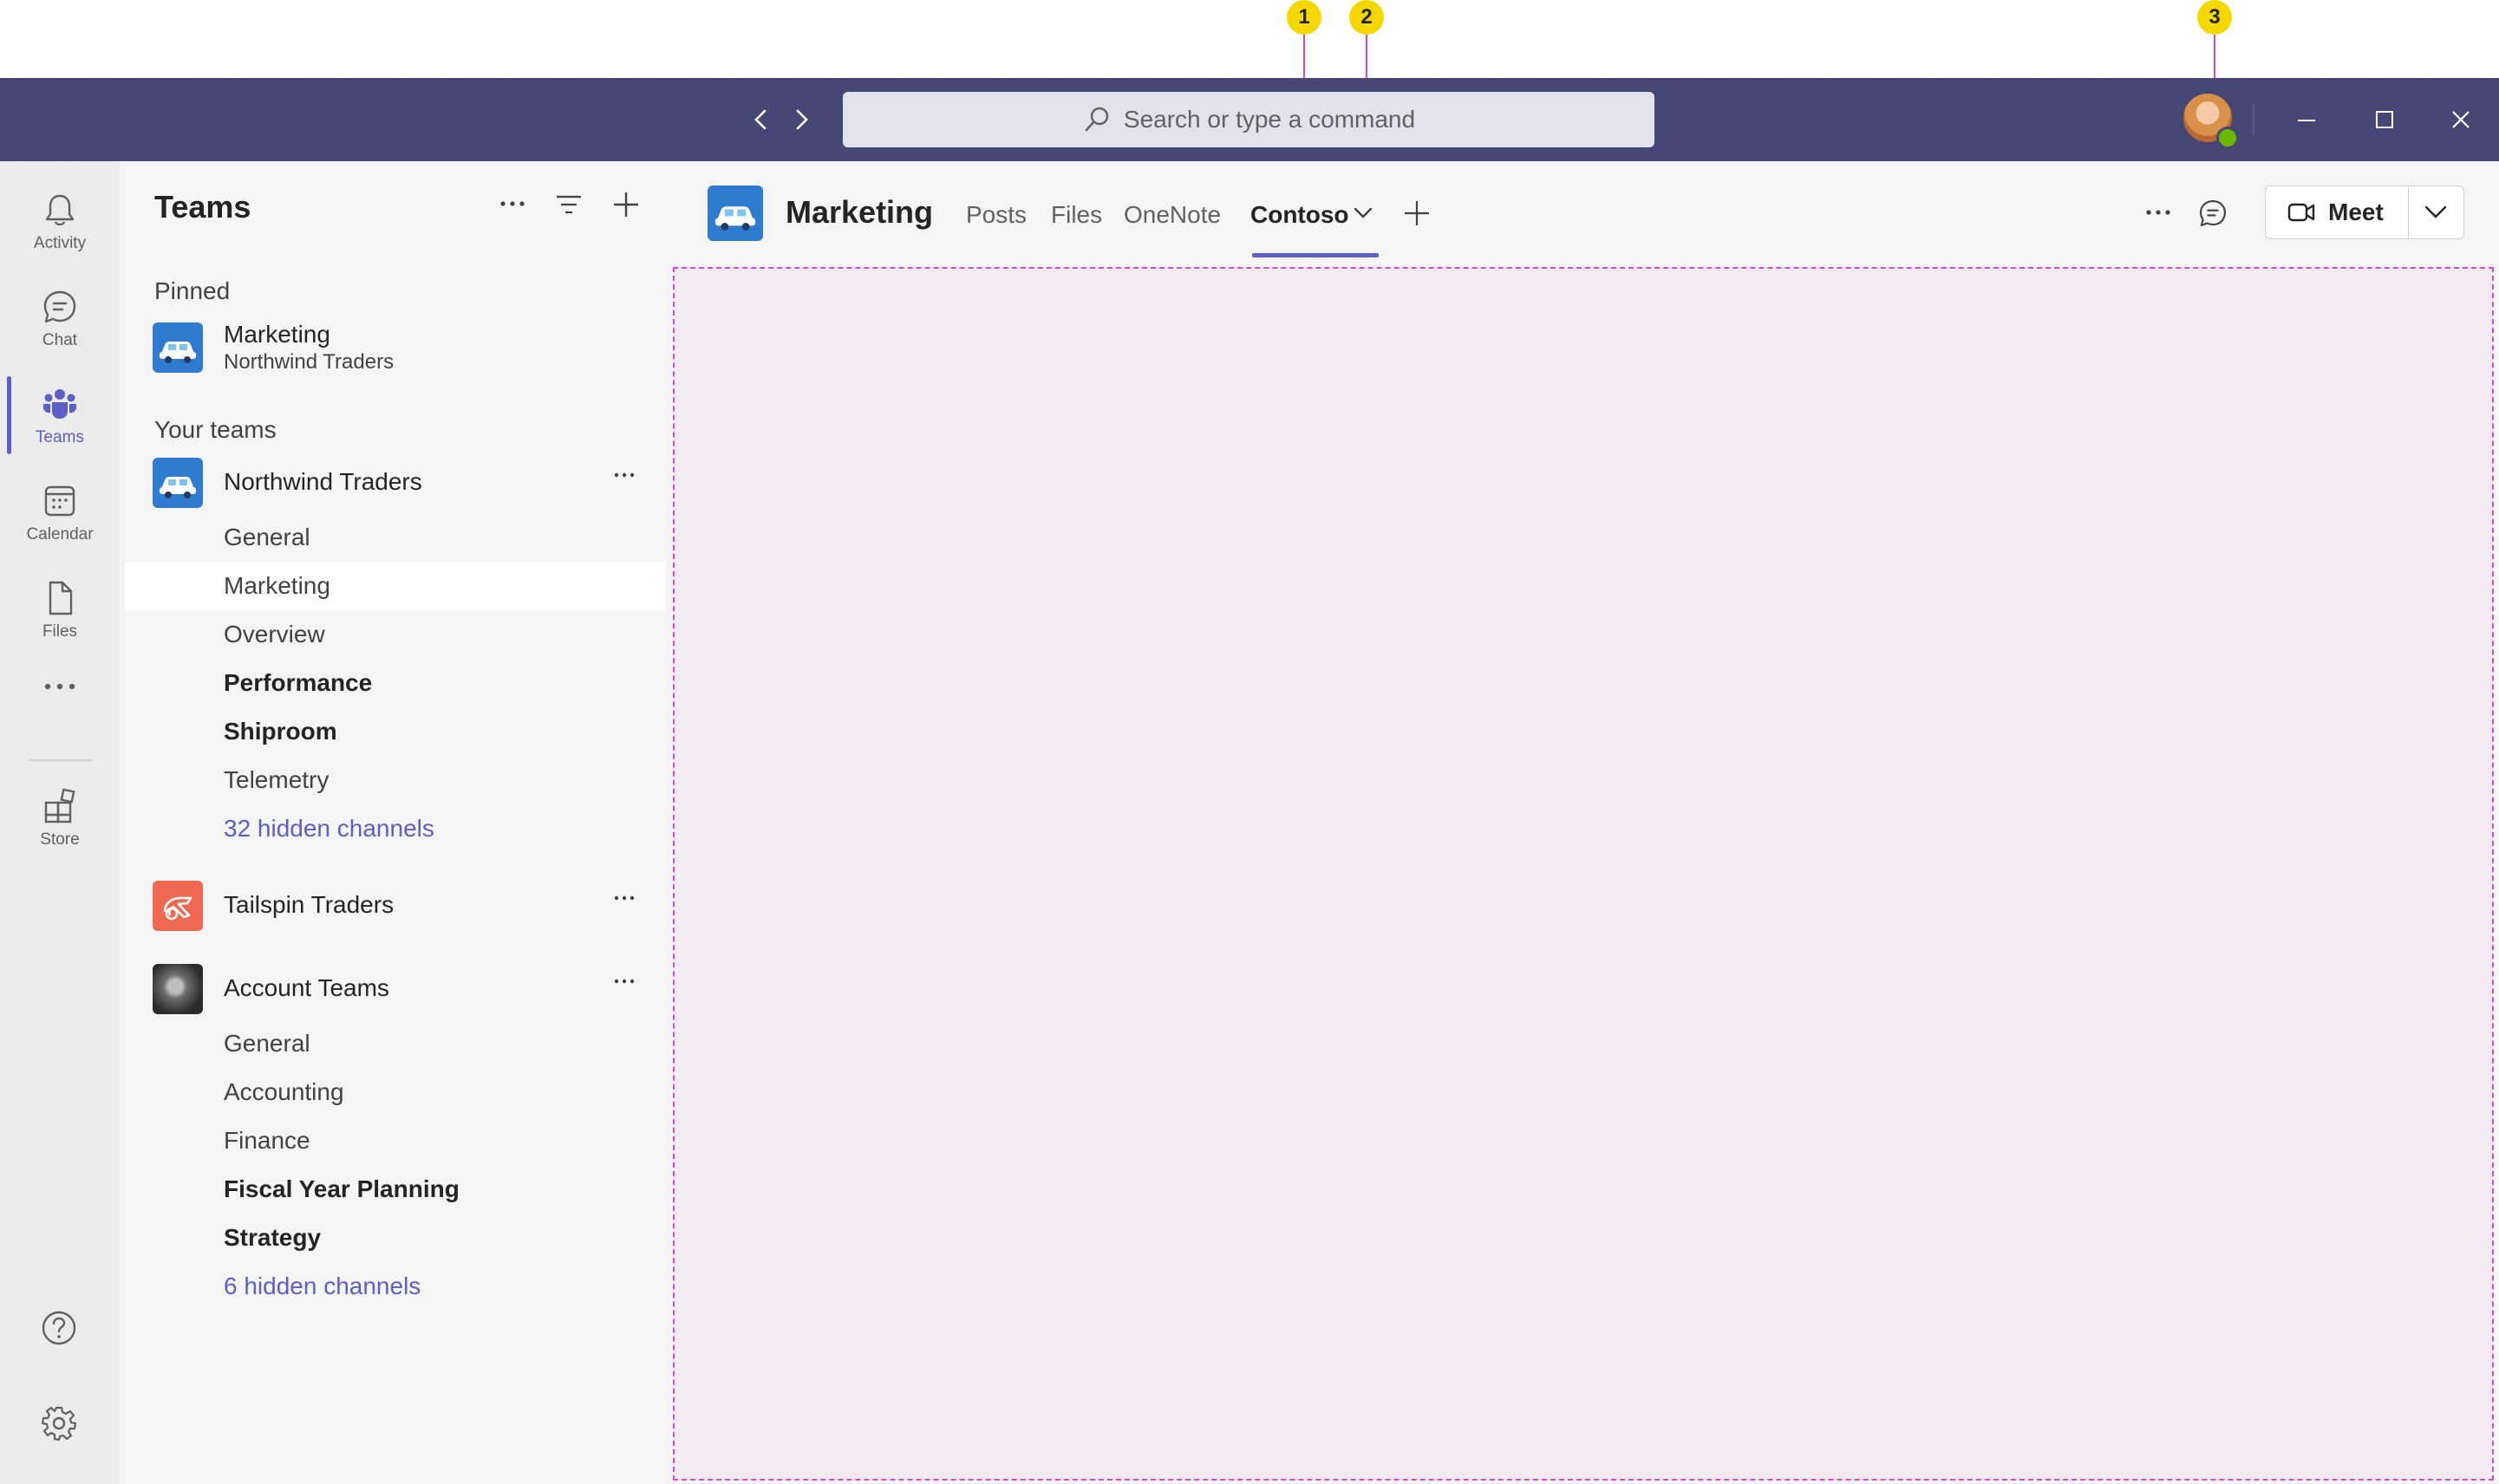 The height and width of the screenshot is (1484, 2499). Describe the element at coordinates (1304, 17) in the screenshot. I see `callout-badge-1: 1` at that location.